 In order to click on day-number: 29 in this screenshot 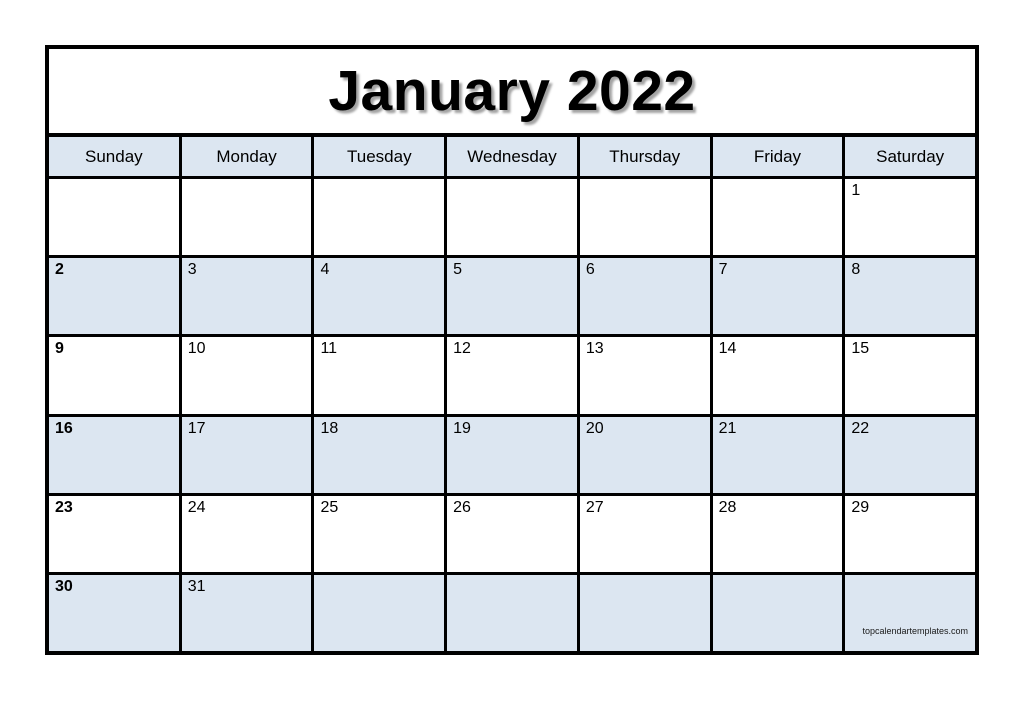, I will do `click(860, 507)`.